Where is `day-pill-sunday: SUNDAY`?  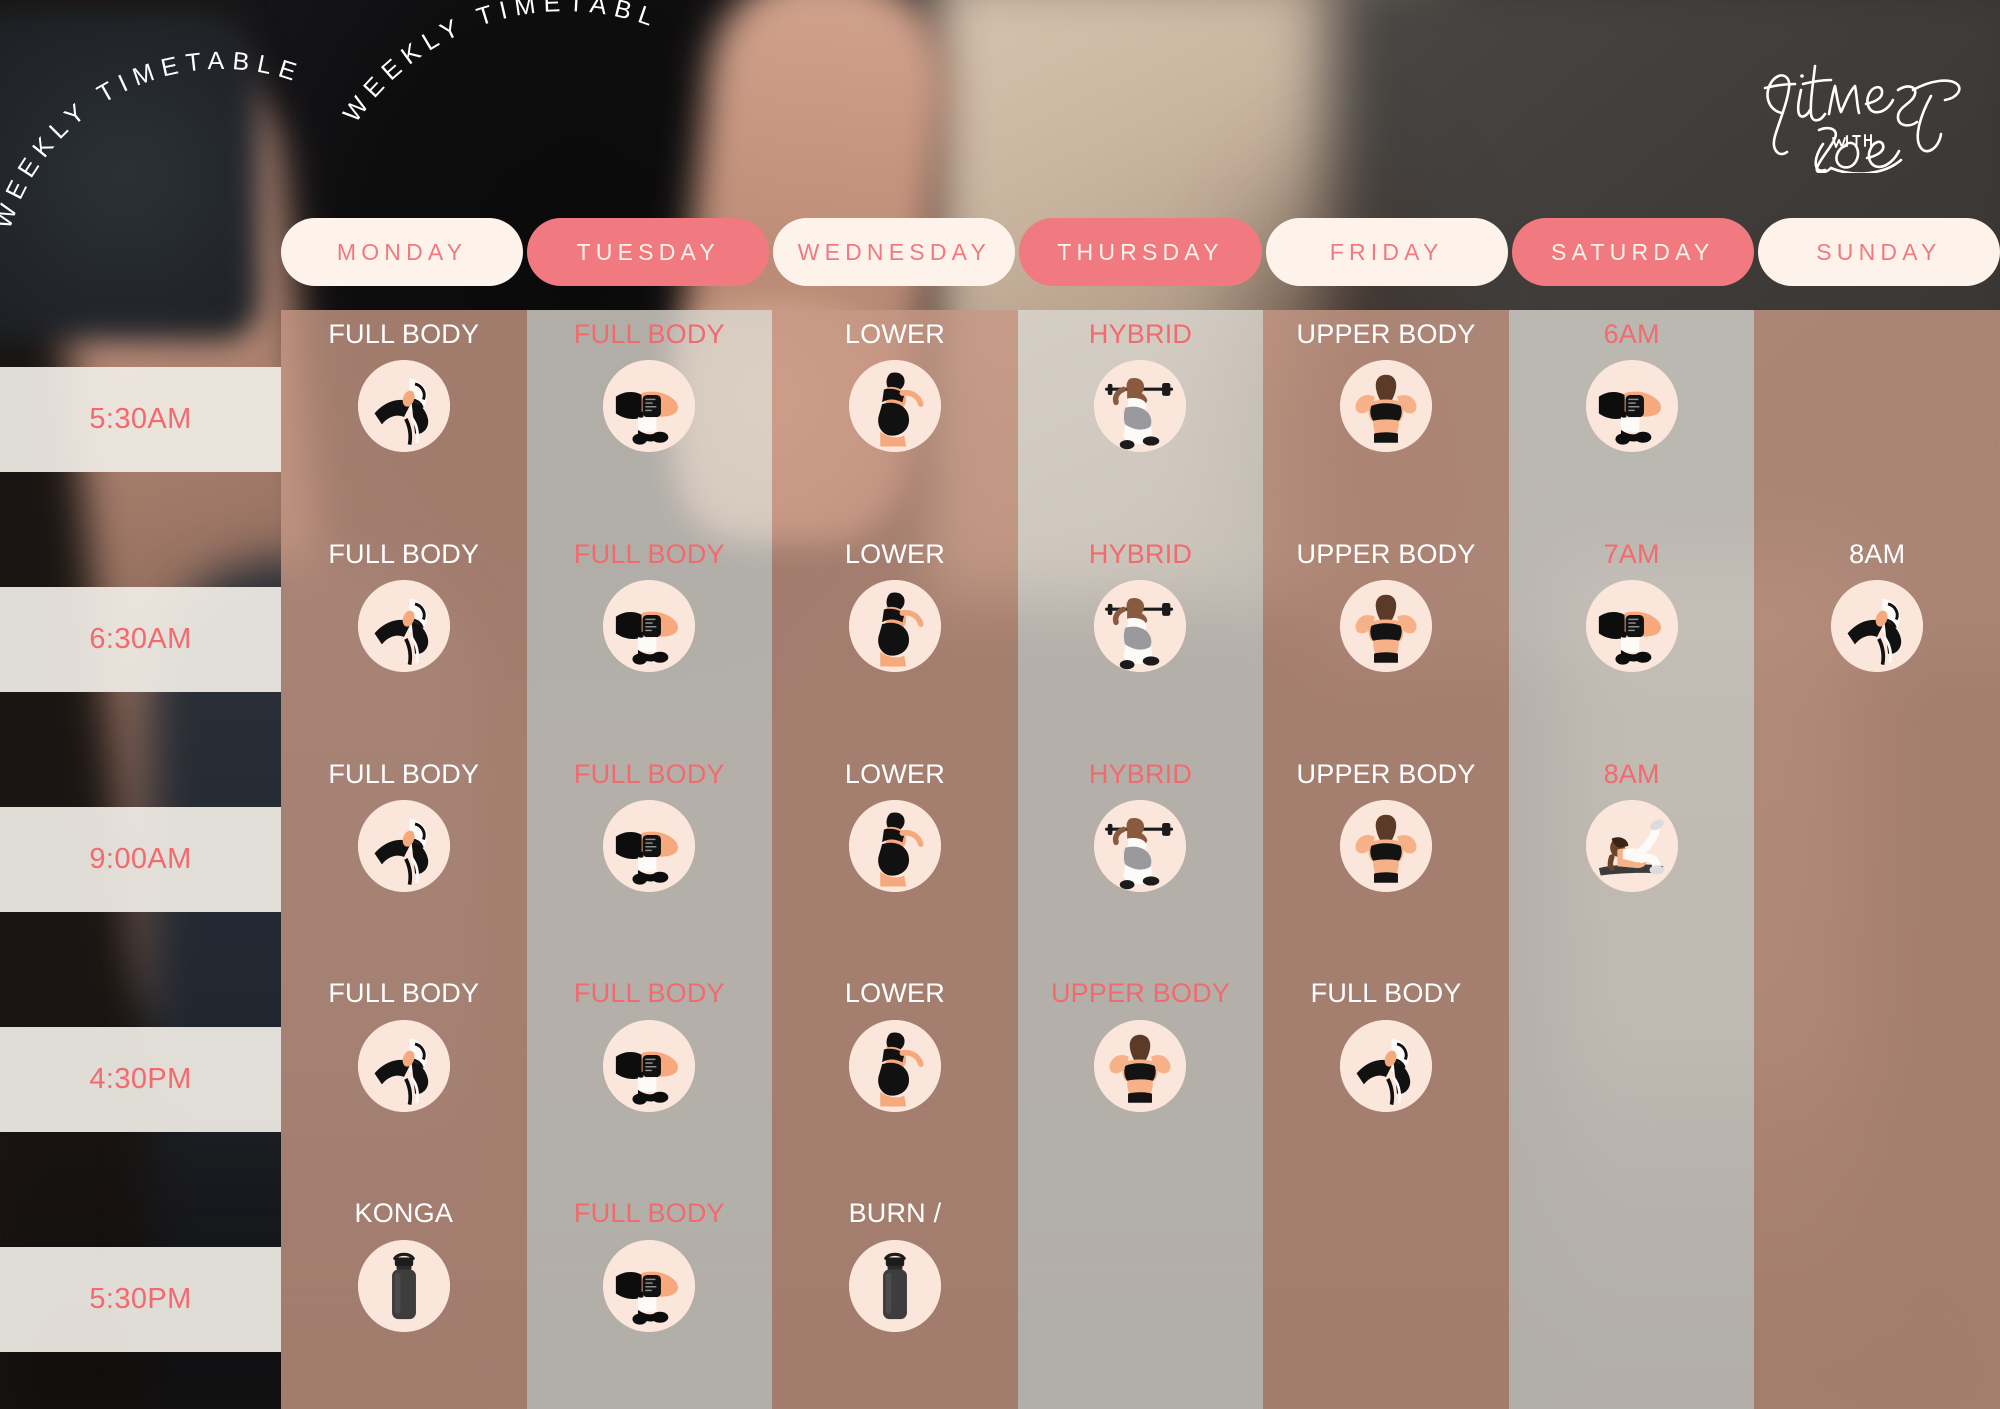
day-pill-sunday: SUNDAY is located at coordinates (1878, 252).